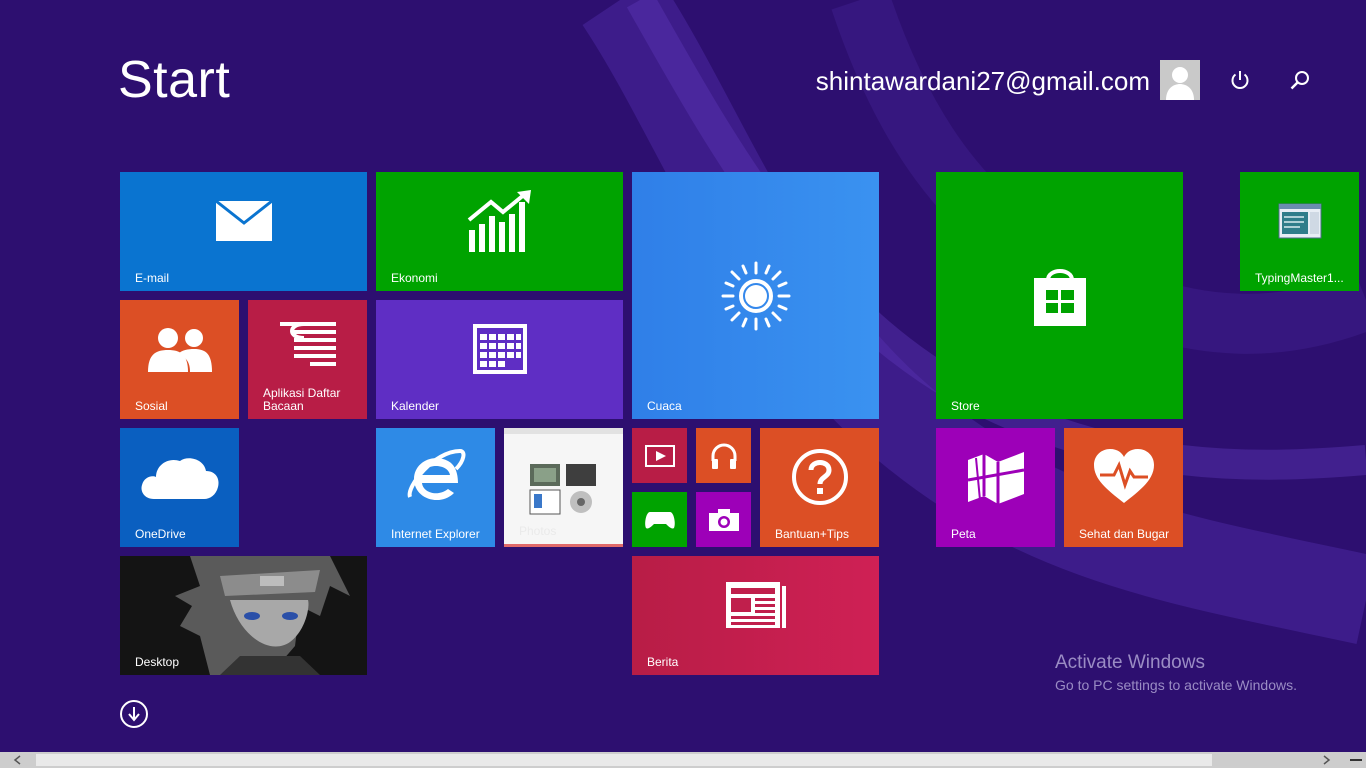 The height and width of the screenshot is (768, 1366). I want to click on news-icon, so click(755, 604).